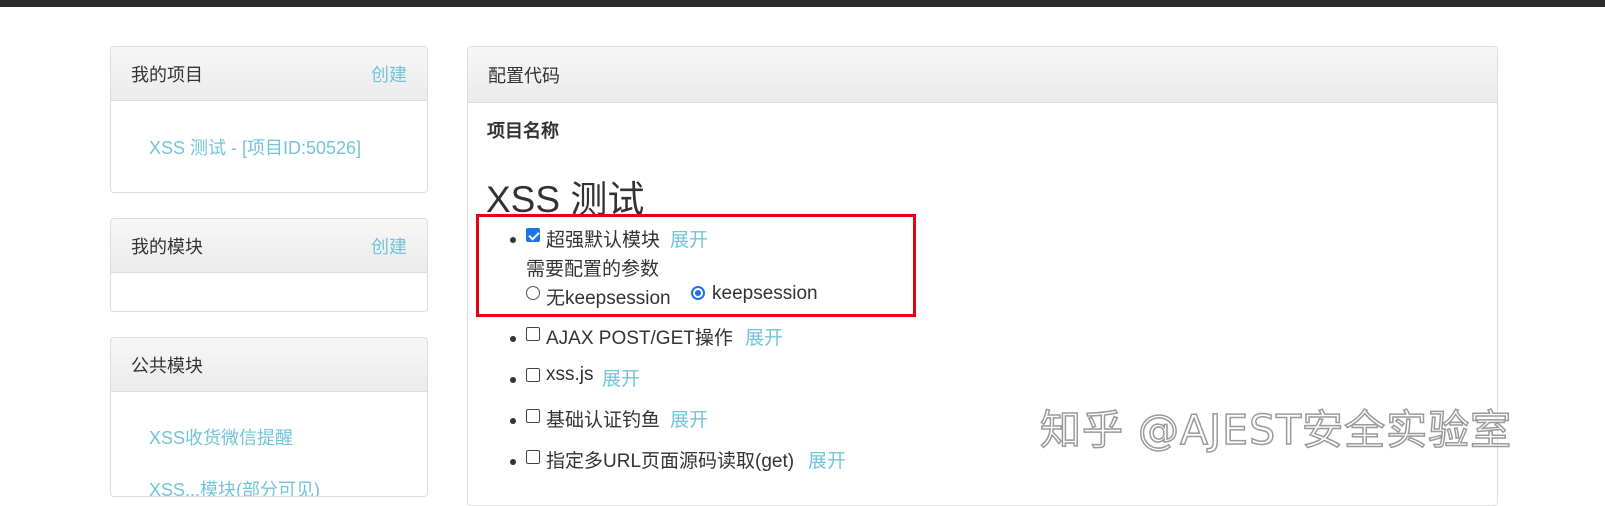 The image size is (1605, 506). I want to click on radio-no-keepsession, so click(533, 293).